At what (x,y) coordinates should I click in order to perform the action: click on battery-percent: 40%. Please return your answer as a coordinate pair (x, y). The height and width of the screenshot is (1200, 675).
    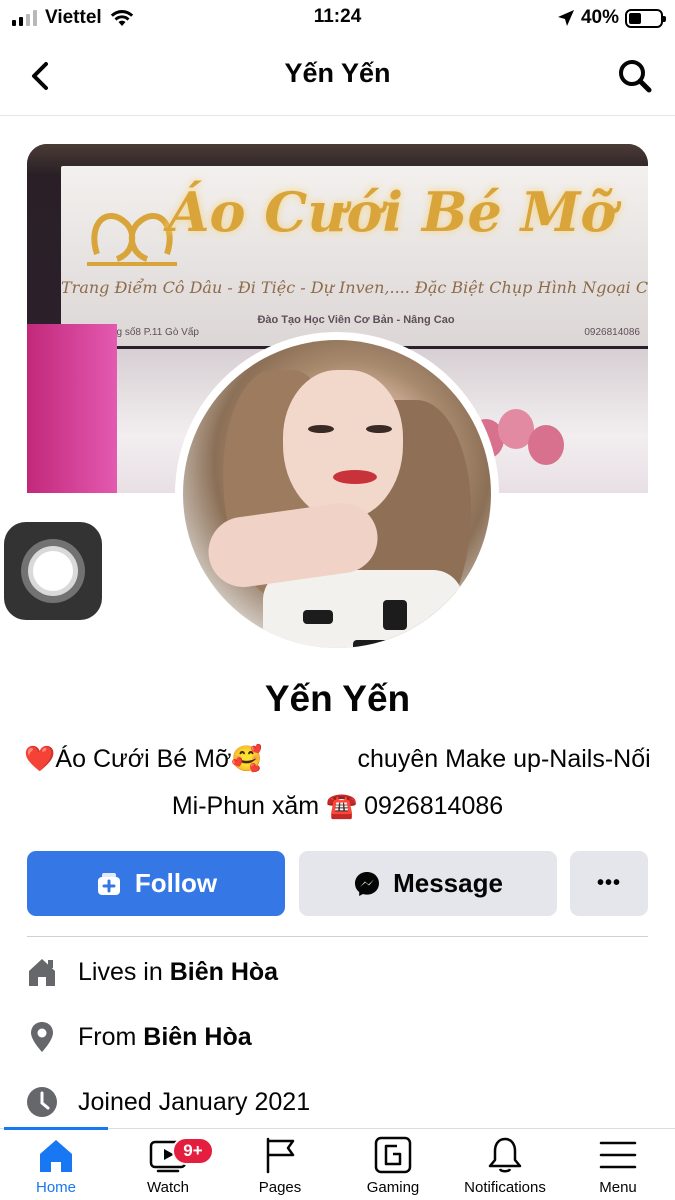
    Looking at the image, I should click on (599, 17).